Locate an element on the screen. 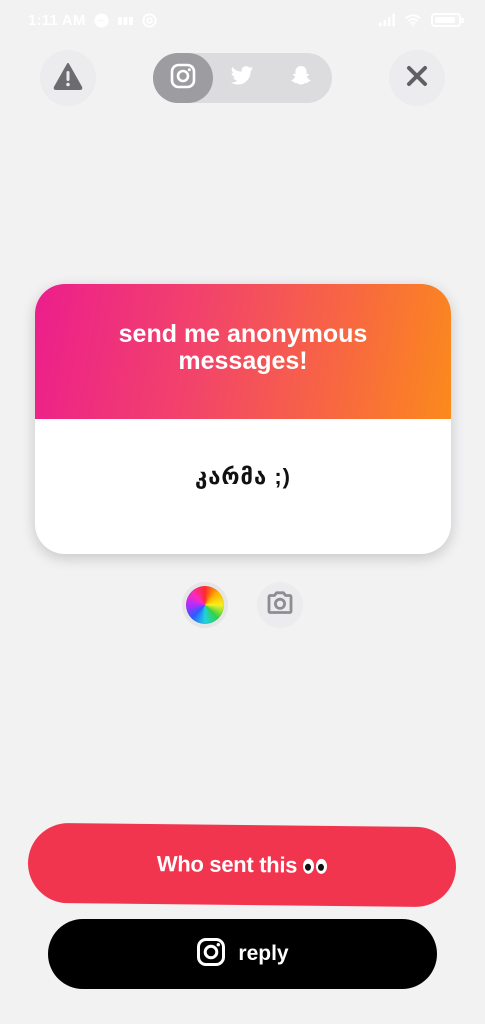  camera-button is located at coordinates (280, 605).